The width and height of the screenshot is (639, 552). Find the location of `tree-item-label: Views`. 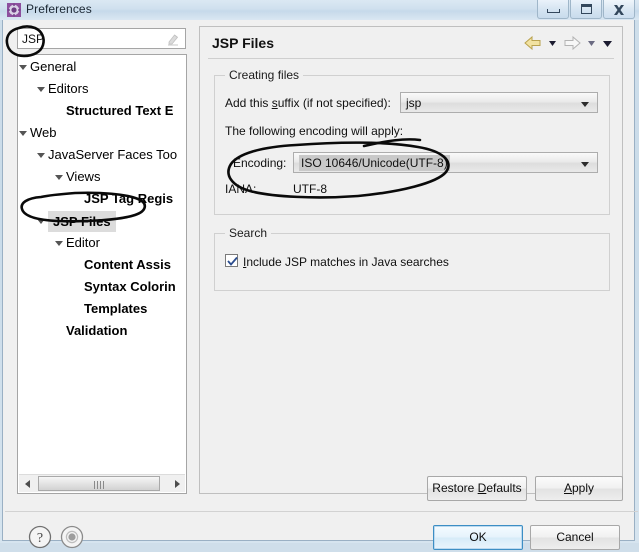

tree-item-label: Views is located at coordinates (83, 176).